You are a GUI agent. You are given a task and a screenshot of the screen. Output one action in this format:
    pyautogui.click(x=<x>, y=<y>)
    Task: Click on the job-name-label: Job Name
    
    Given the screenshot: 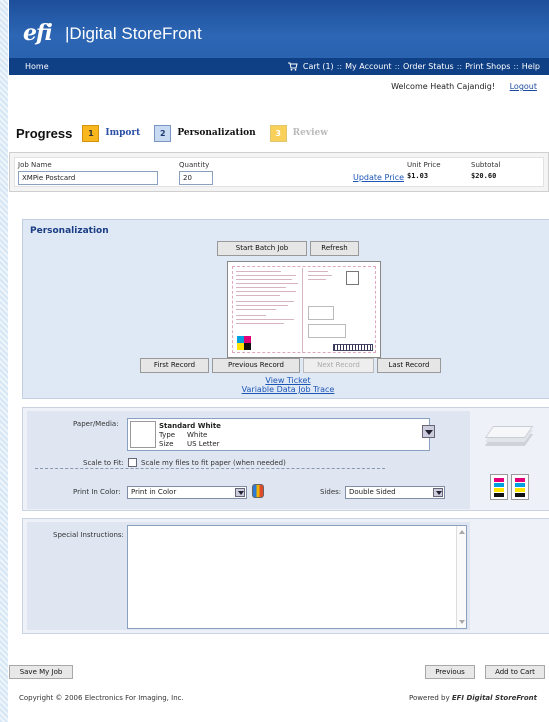 What is the action you would take?
    pyautogui.click(x=35, y=165)
    